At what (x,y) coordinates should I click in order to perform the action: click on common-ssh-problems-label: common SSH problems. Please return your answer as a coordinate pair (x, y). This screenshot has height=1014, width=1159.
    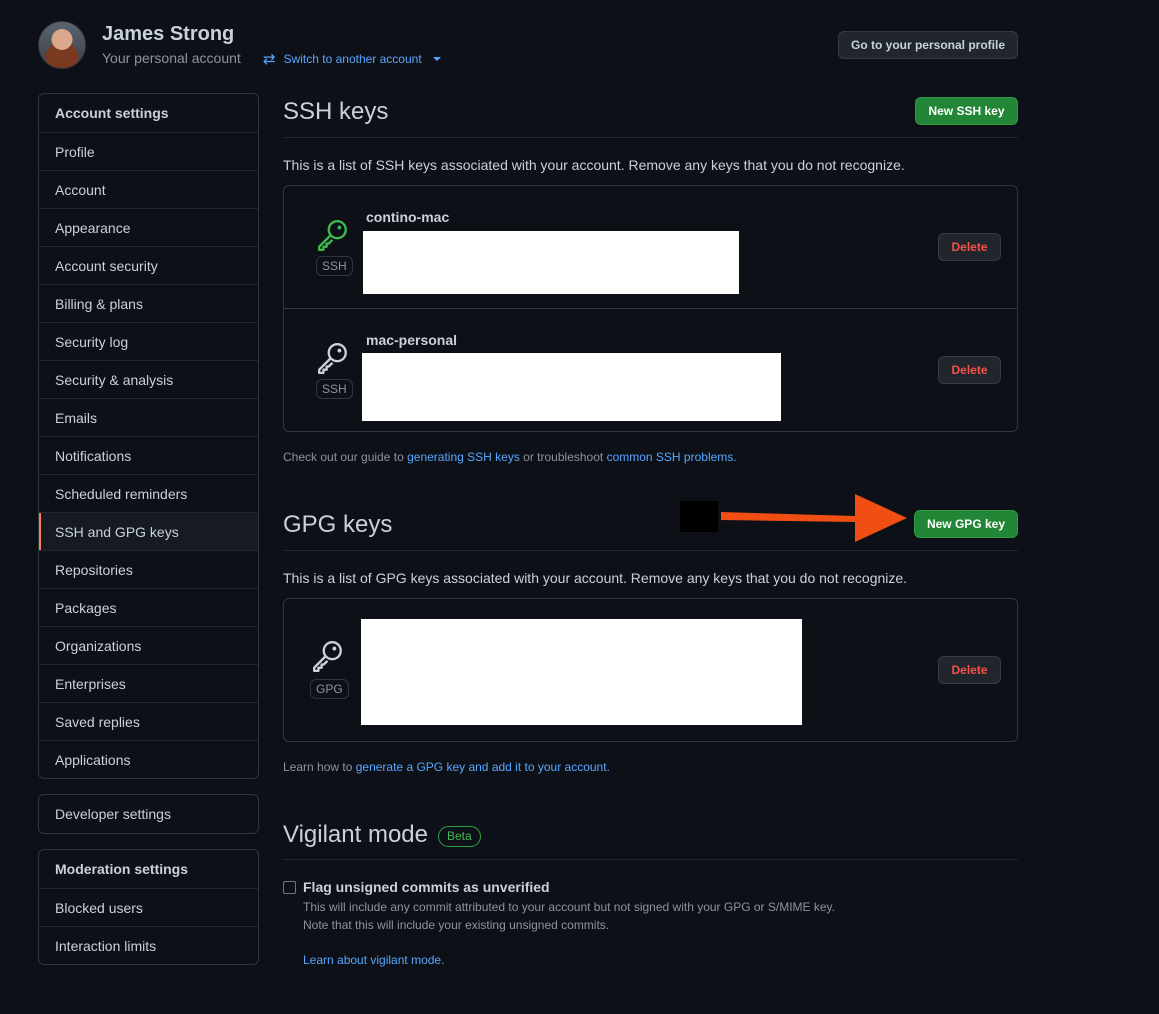
    Looking at the image, I should click on (670, 457).